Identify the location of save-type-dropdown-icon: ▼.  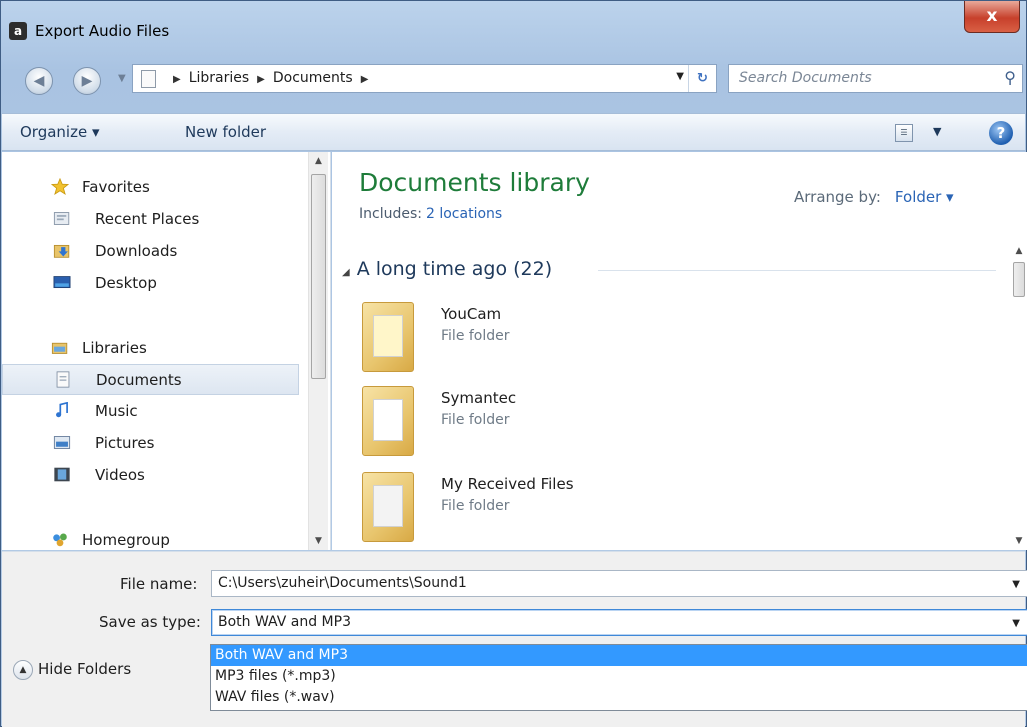
(1016, 623).